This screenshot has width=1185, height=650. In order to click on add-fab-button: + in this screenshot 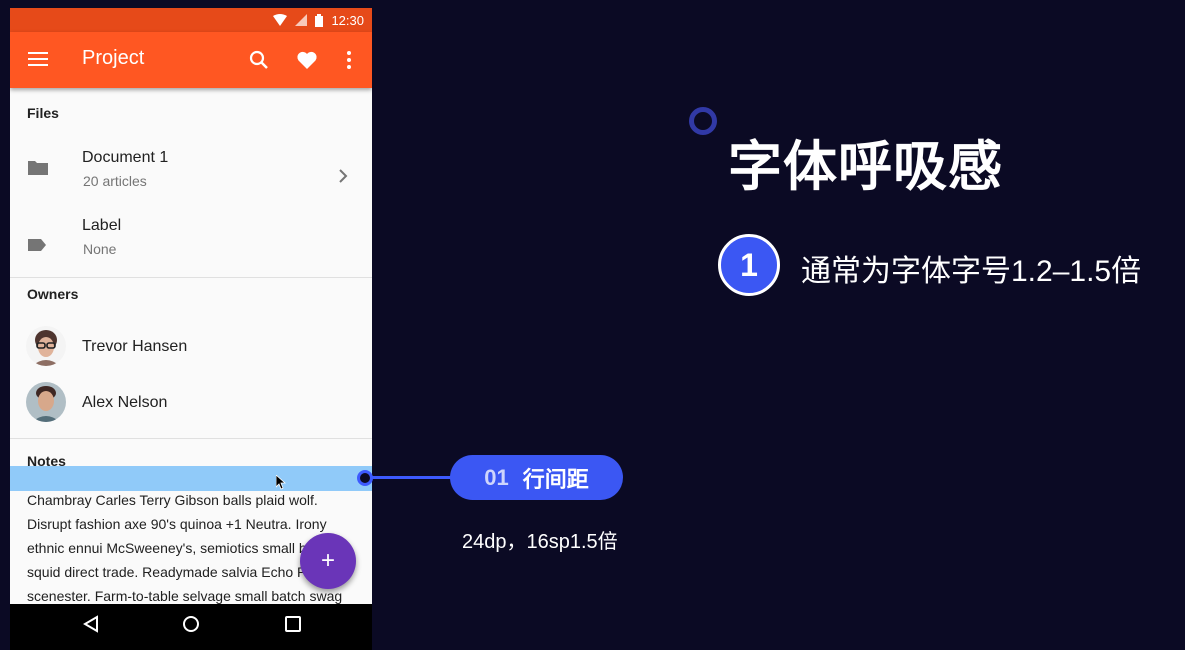, I will do `click(328, 561)`.